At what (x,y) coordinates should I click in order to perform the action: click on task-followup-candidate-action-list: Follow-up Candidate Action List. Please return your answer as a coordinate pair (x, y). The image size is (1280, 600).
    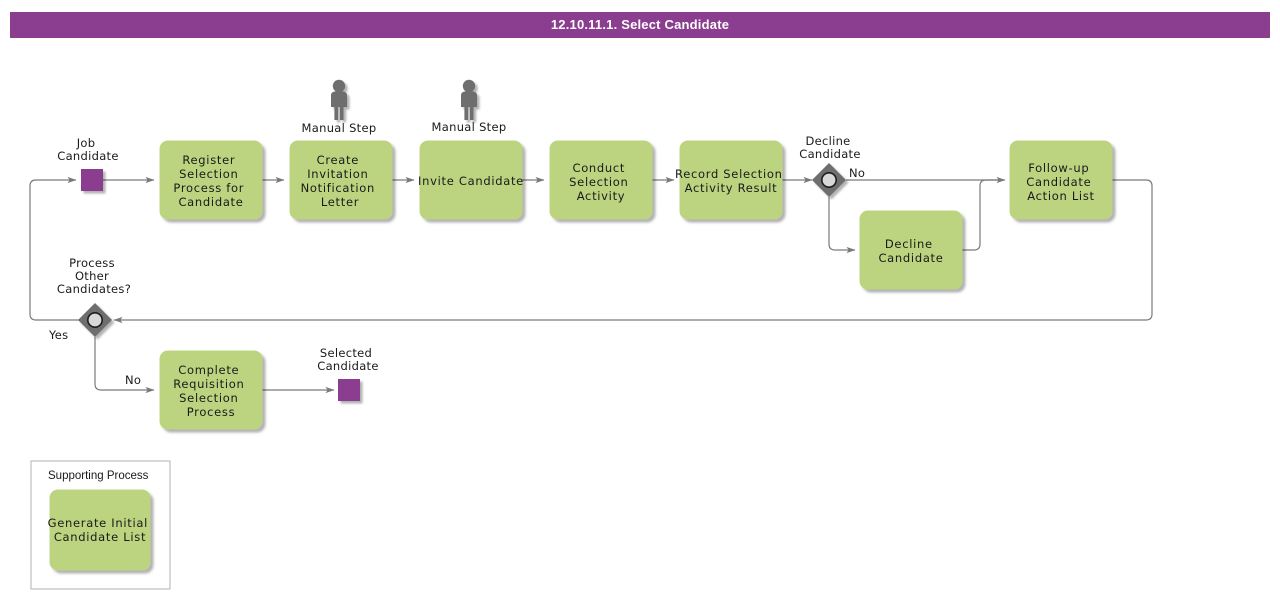
    Looking at the image, I should click on (1061, 180).